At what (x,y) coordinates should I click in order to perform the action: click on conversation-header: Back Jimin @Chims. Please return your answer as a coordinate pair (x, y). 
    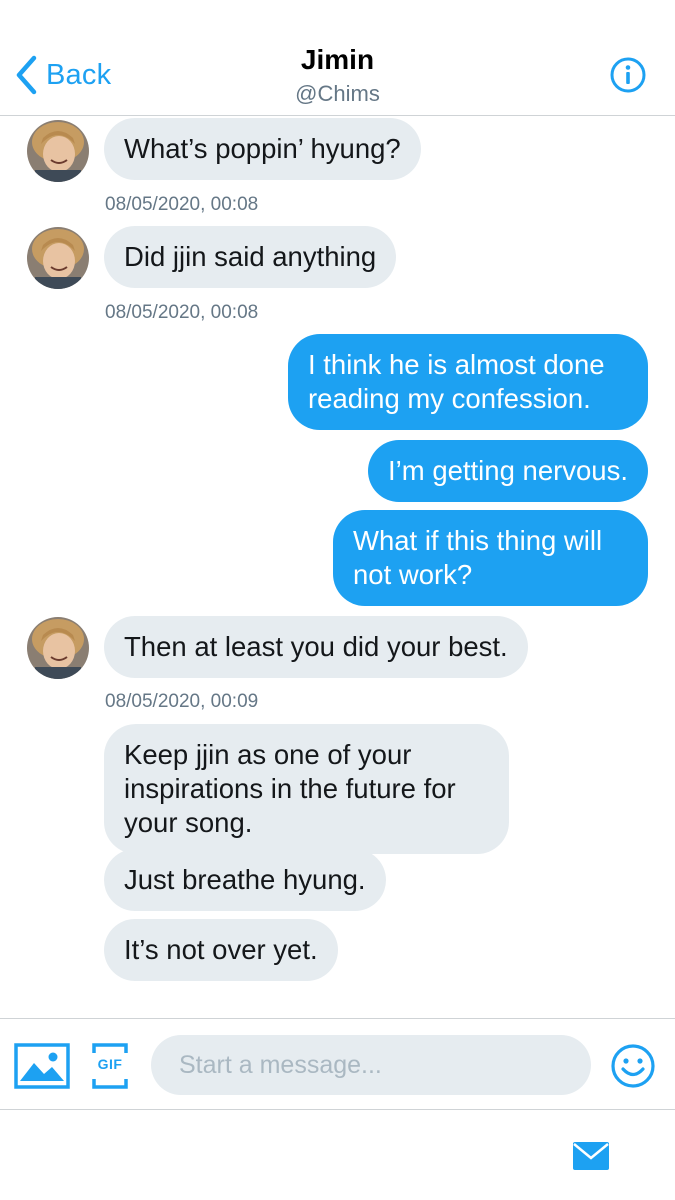
    Looking at the image, I should click on (337, 58).